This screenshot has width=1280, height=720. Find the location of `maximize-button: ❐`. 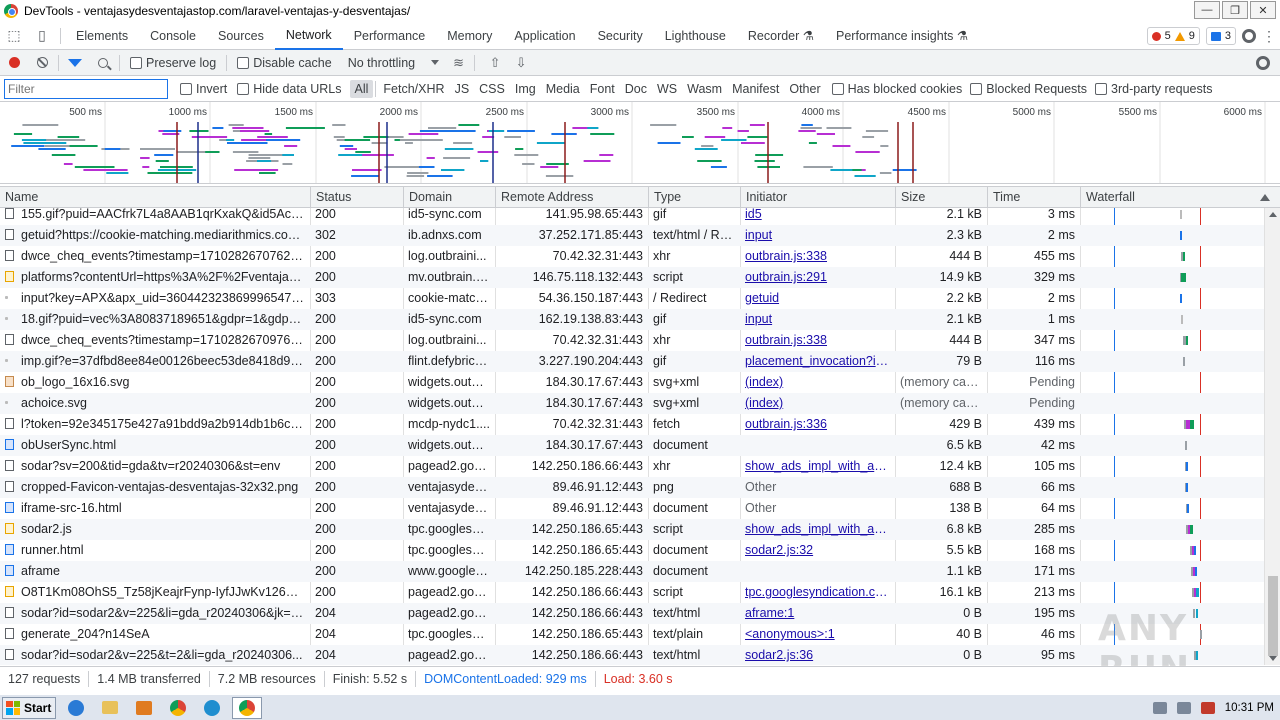

maximize-button: ❐ is located at coordinates (1235, 10).